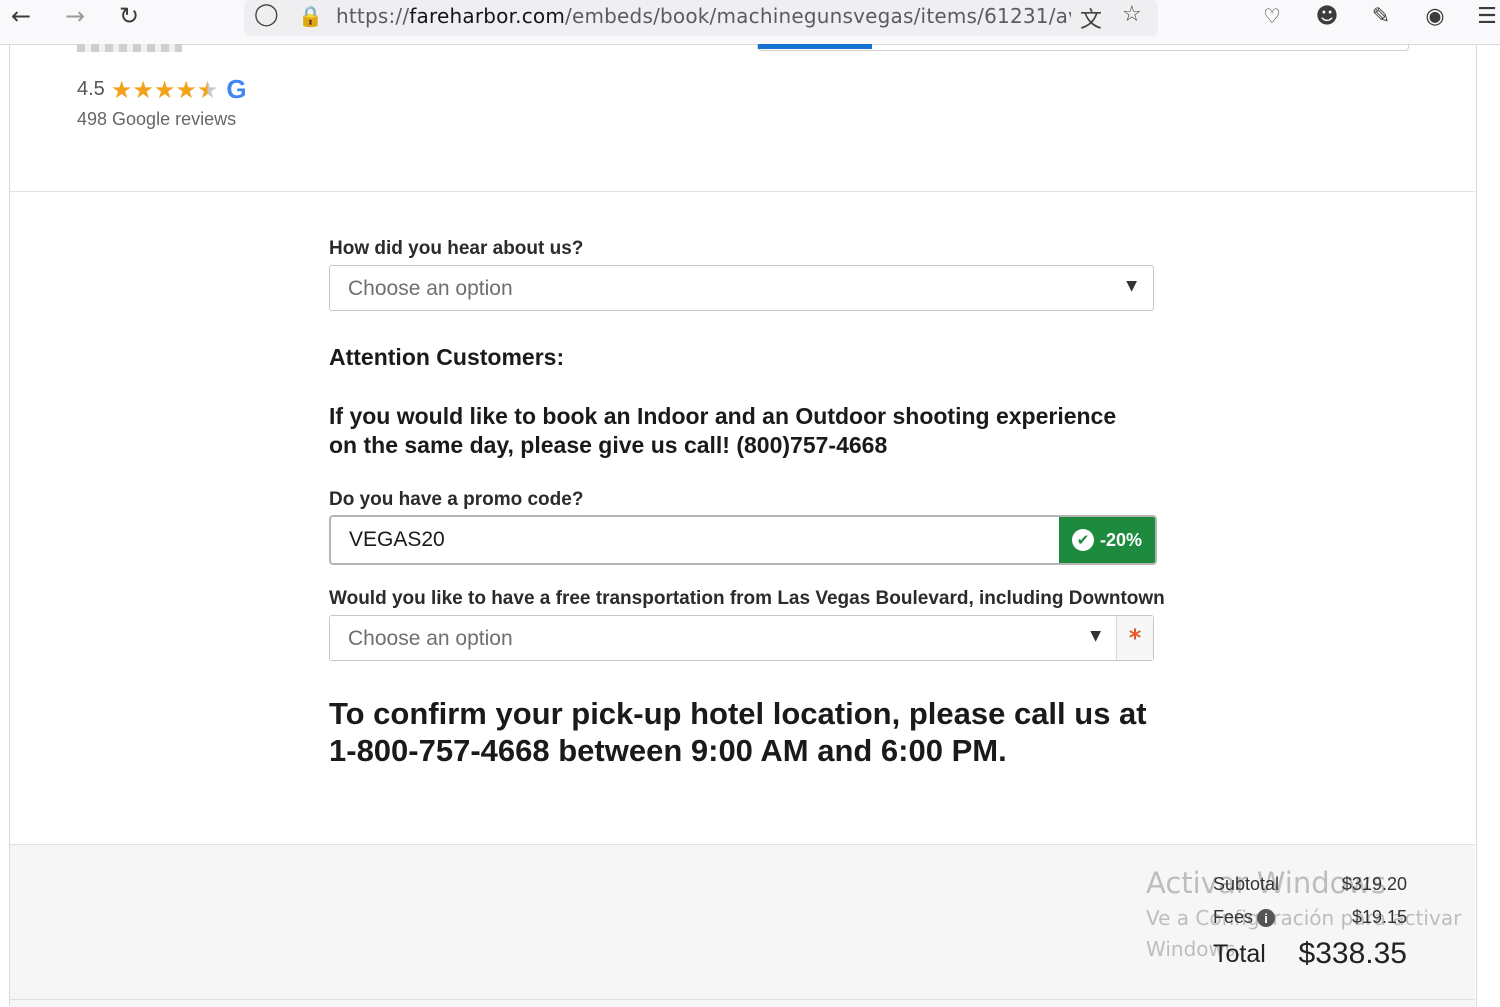 The image size is (1500, 1007). What do you see at coordinates (310, 16) in the screenshot?
I see `lock-icon: 🔒` at bounding box center [310, 16].